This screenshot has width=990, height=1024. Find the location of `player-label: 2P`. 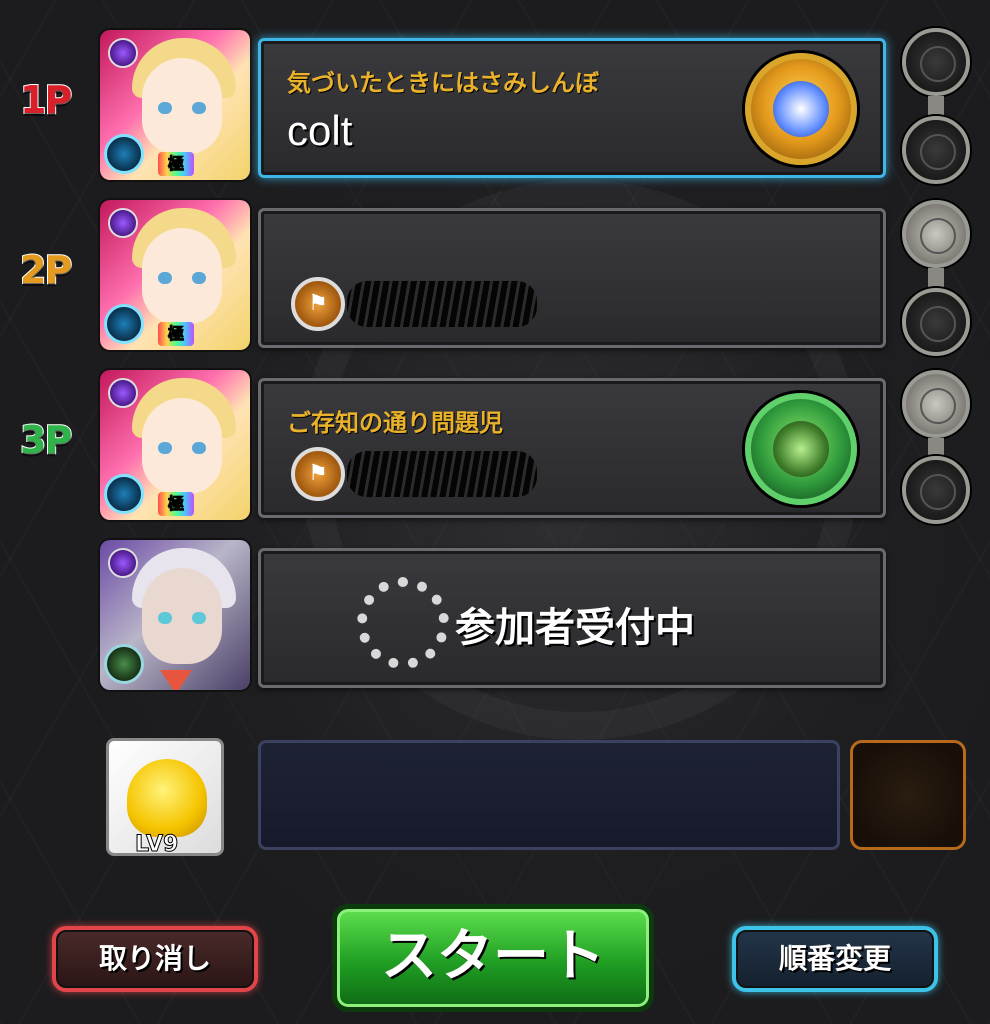

player-label: 2P is located at coordinates (46, 270).